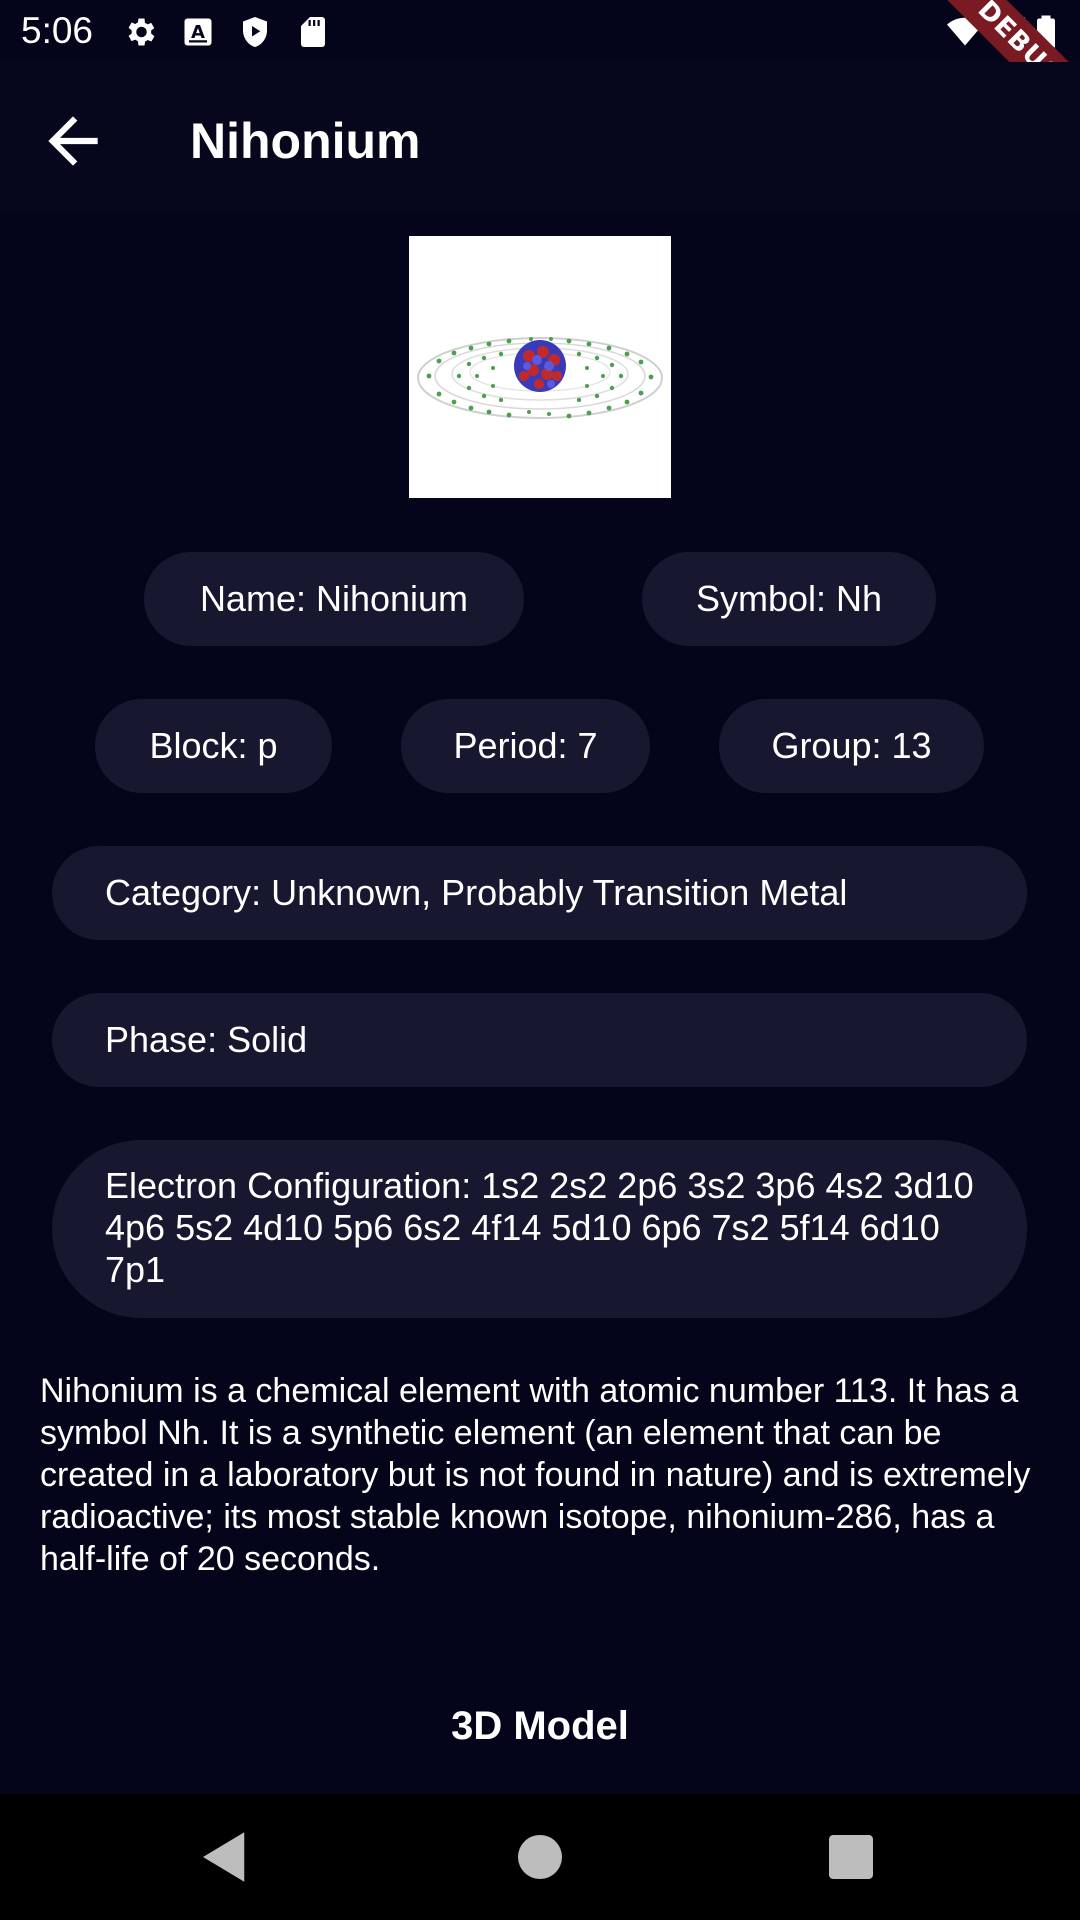  I want to click on navigation-bar, so click(540, 1857).